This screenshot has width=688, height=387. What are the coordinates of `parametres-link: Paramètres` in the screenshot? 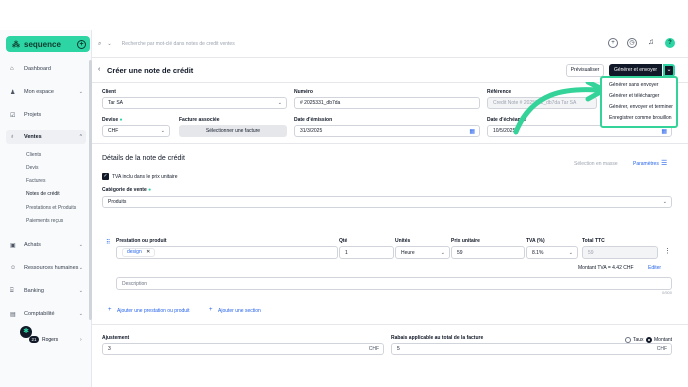 It's located at (646, 164).